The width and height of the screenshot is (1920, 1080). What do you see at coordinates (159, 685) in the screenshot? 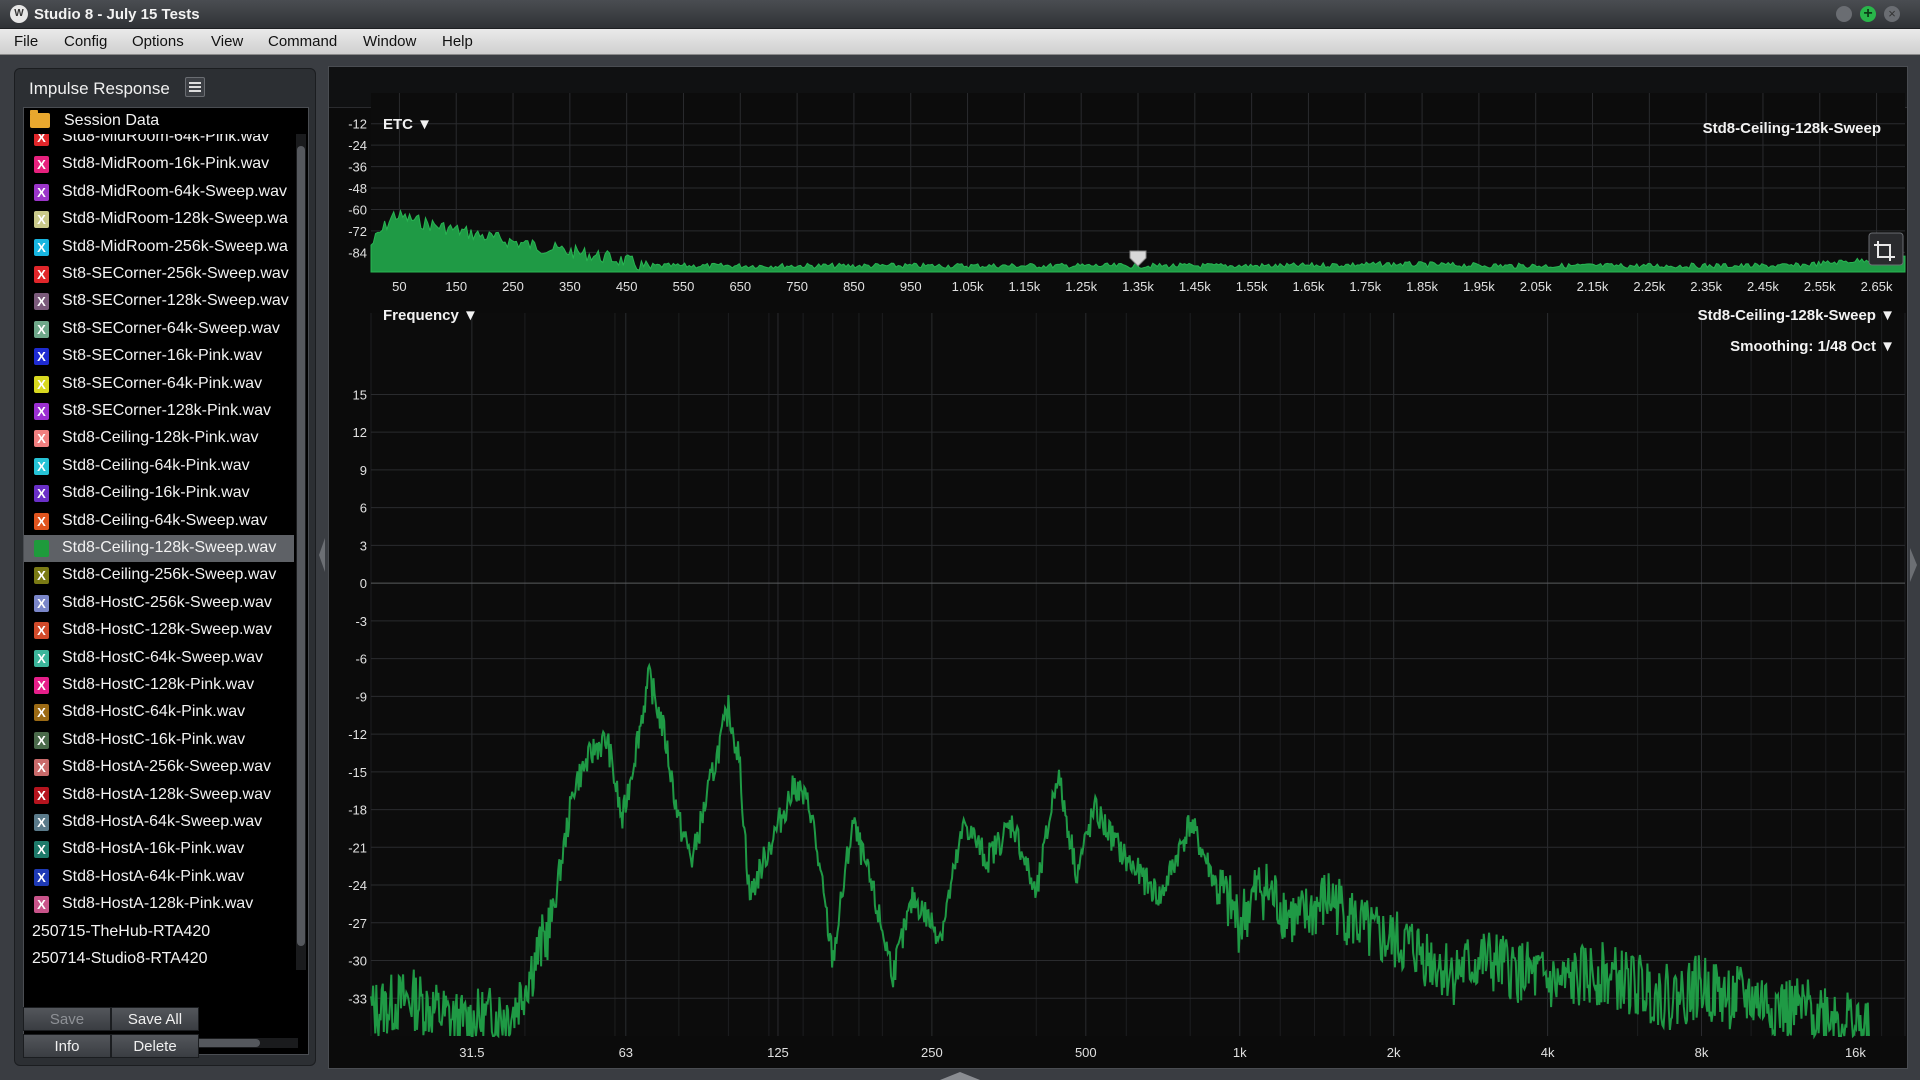
I see `file-item: X Std8-HostC-128k-Pink.wav` at bounding box center [159, 685].